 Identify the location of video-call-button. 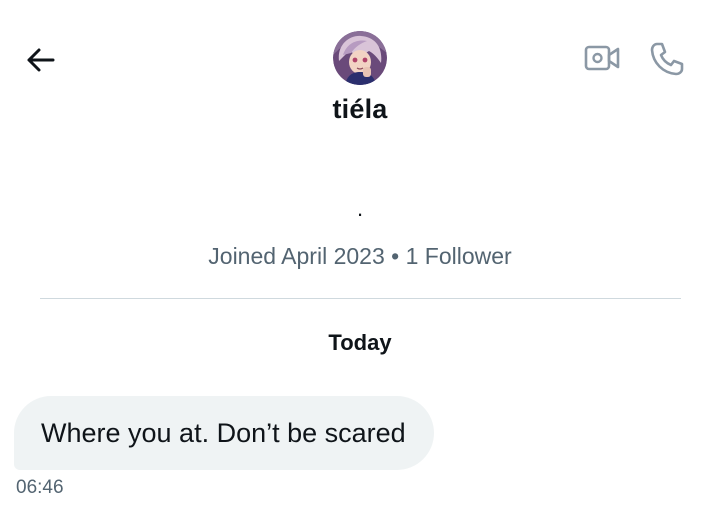
(602, 58).